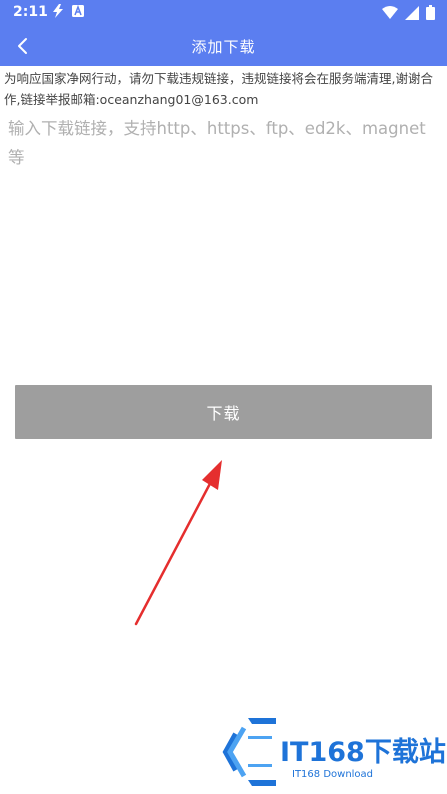  I want to click on a-notification-icon, so click(78, 11).